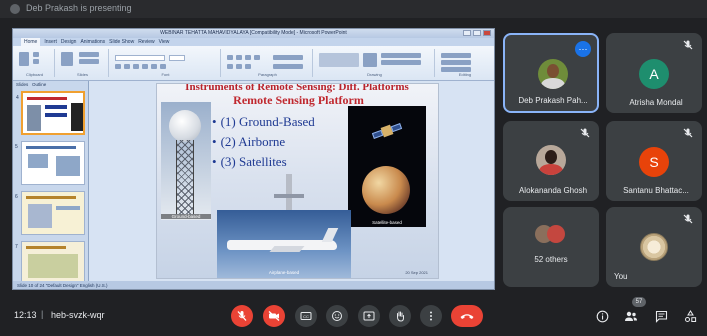  Describe the element at coordinates (25, 315) in the screenshot. I see `meeting-time: 12:13` at that location.